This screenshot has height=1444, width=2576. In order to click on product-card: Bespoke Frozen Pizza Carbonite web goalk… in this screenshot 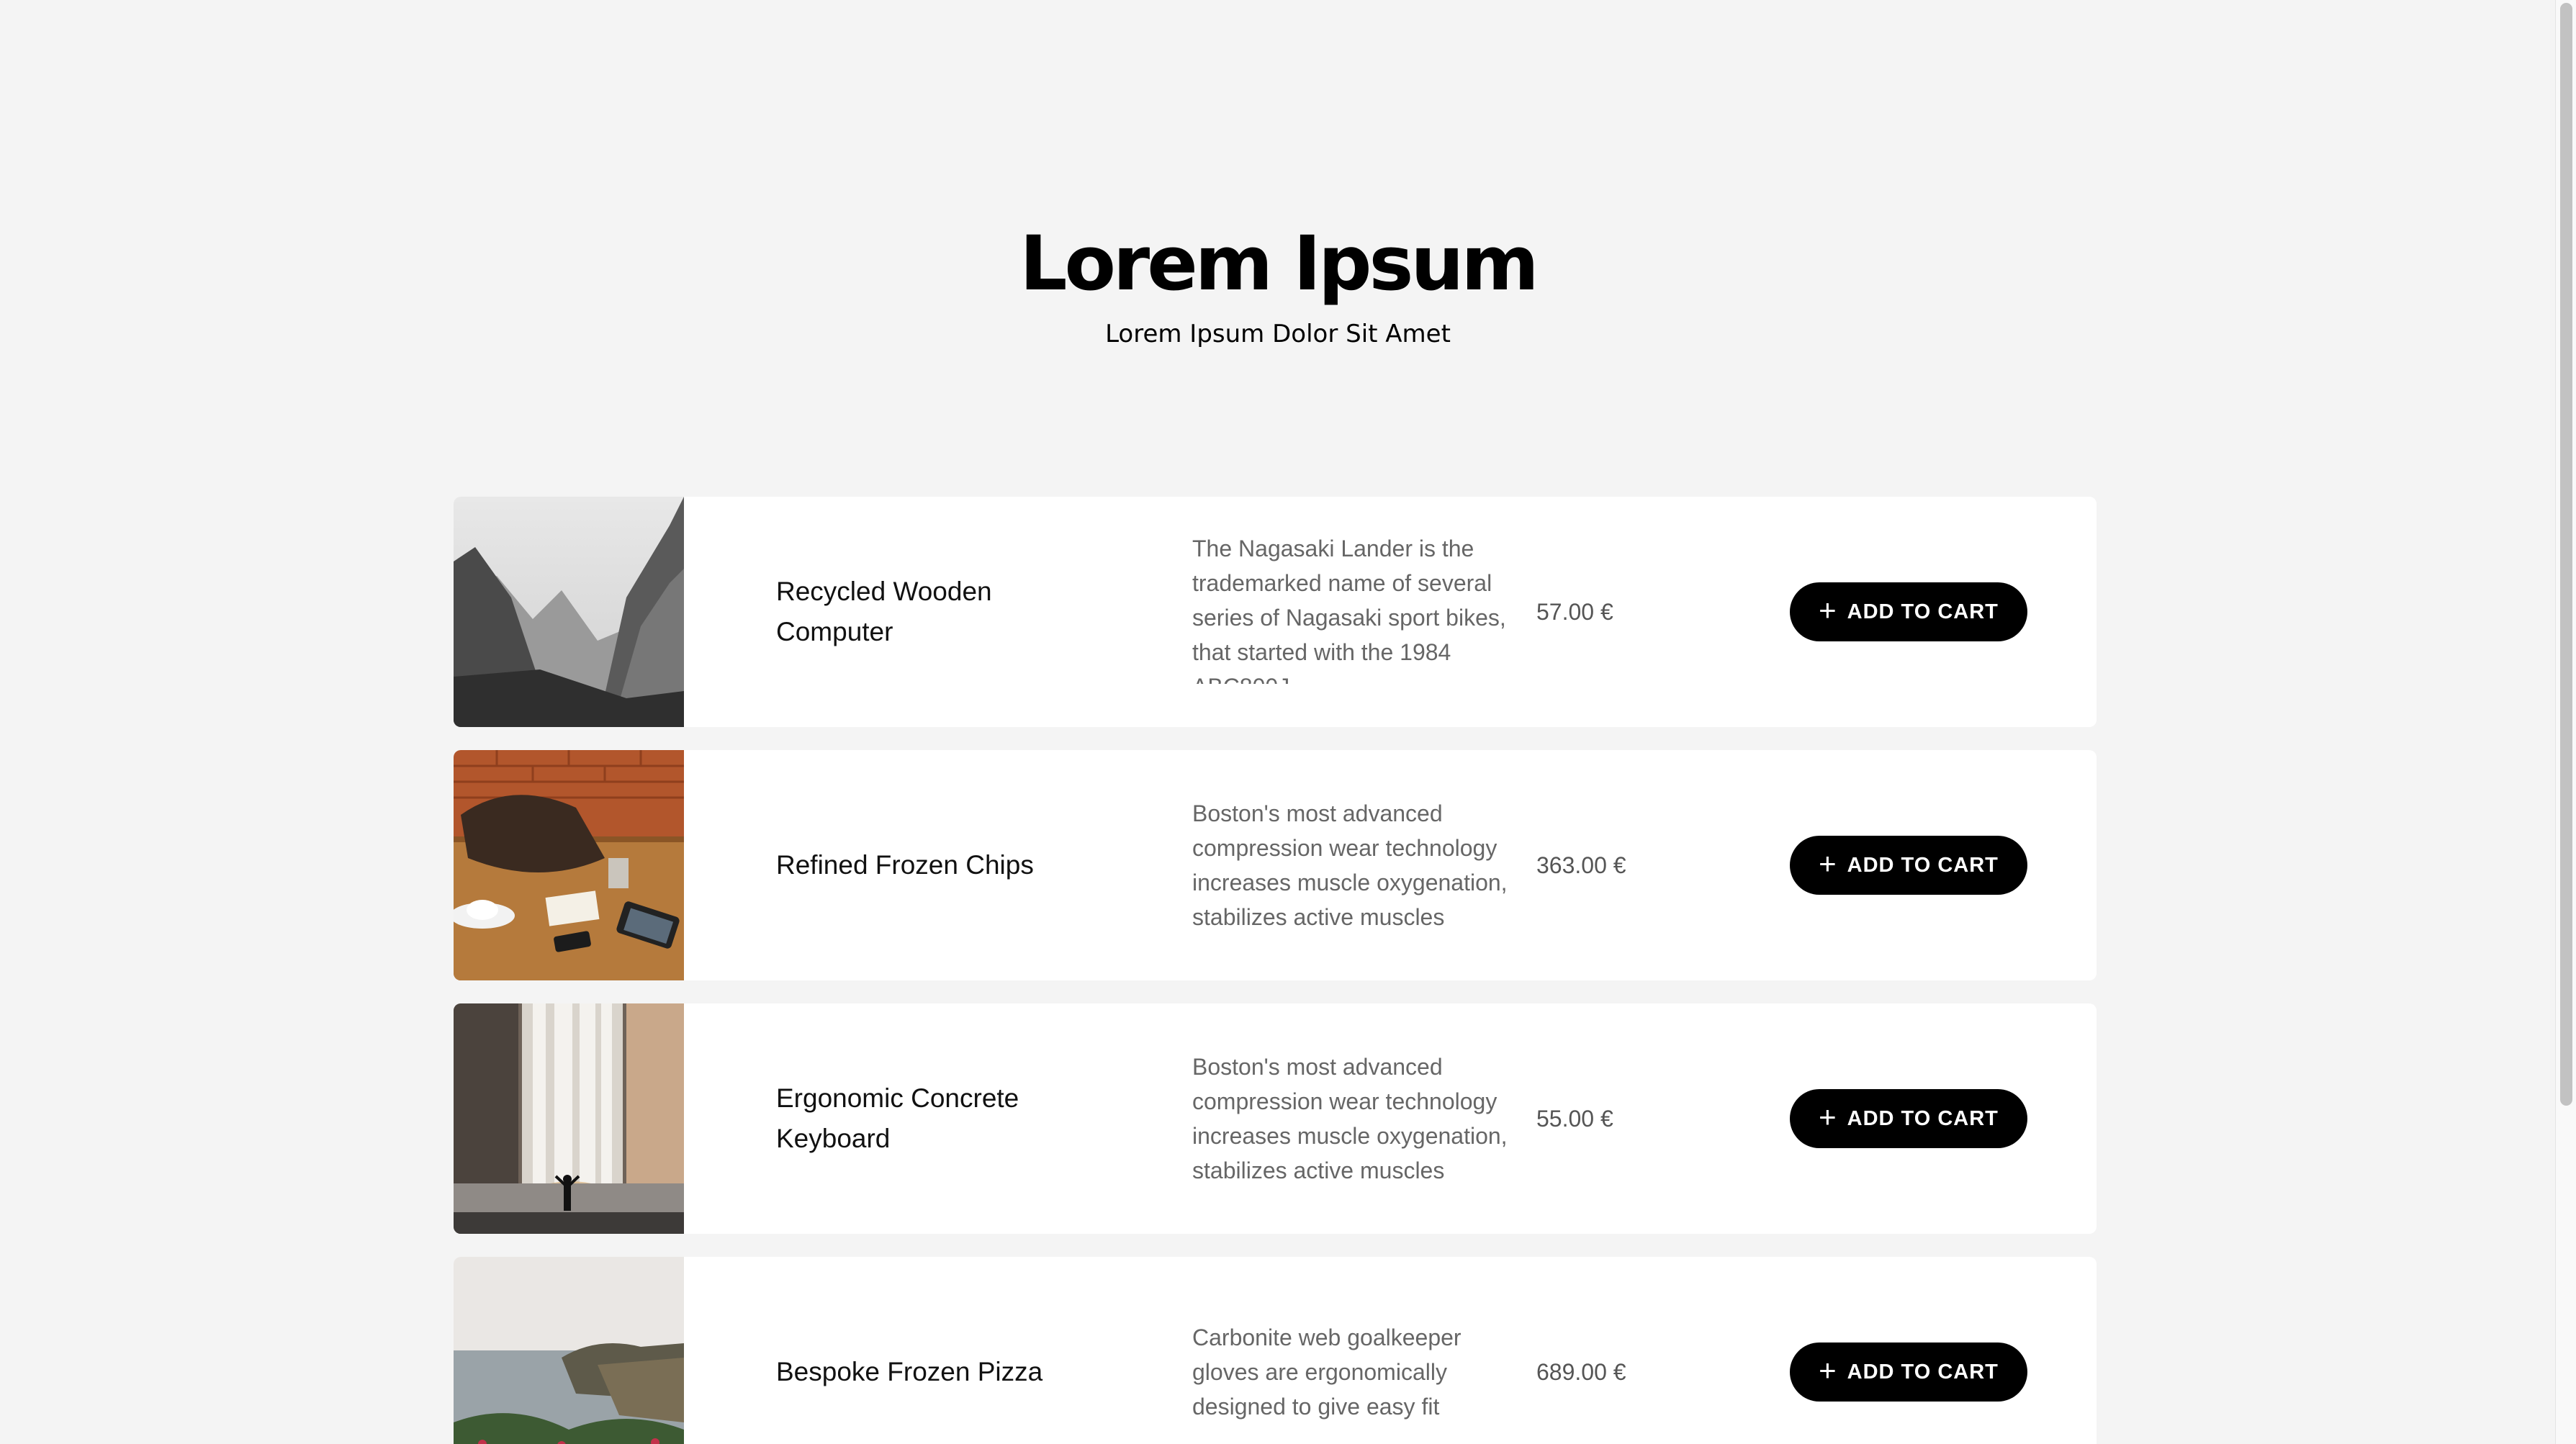, I will do `click(1275, 1350)`.